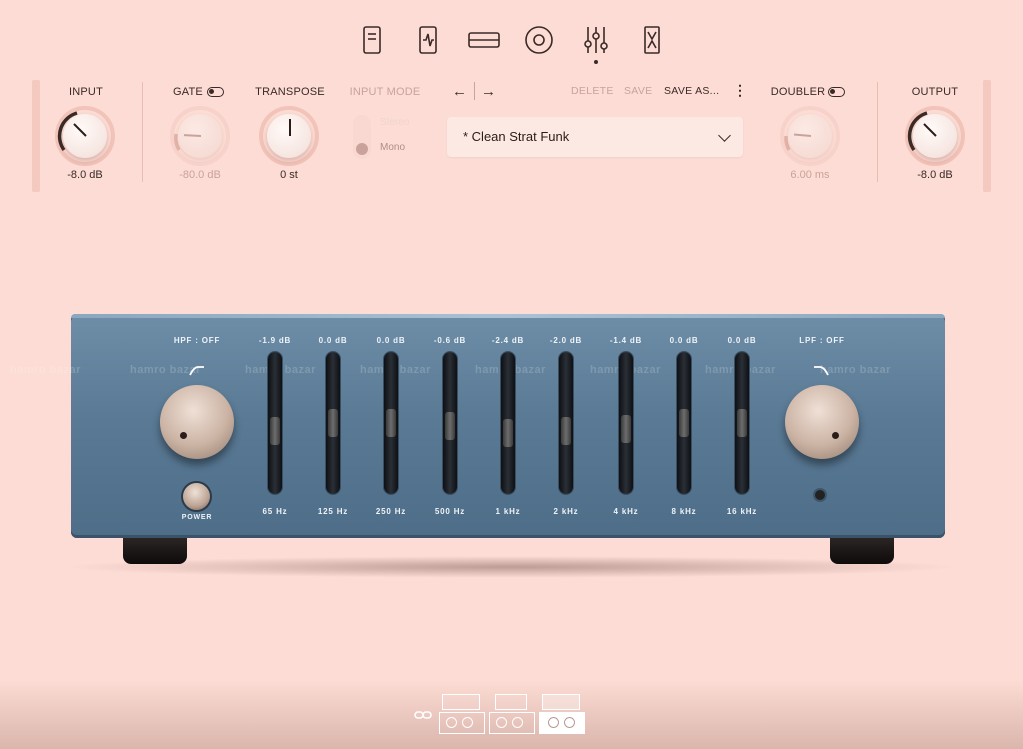 The image size is (1023, 749). Describe the element at coordinates (394, 122) in the screenshot. I see `input-mode-stereo: Stereo` at that location.